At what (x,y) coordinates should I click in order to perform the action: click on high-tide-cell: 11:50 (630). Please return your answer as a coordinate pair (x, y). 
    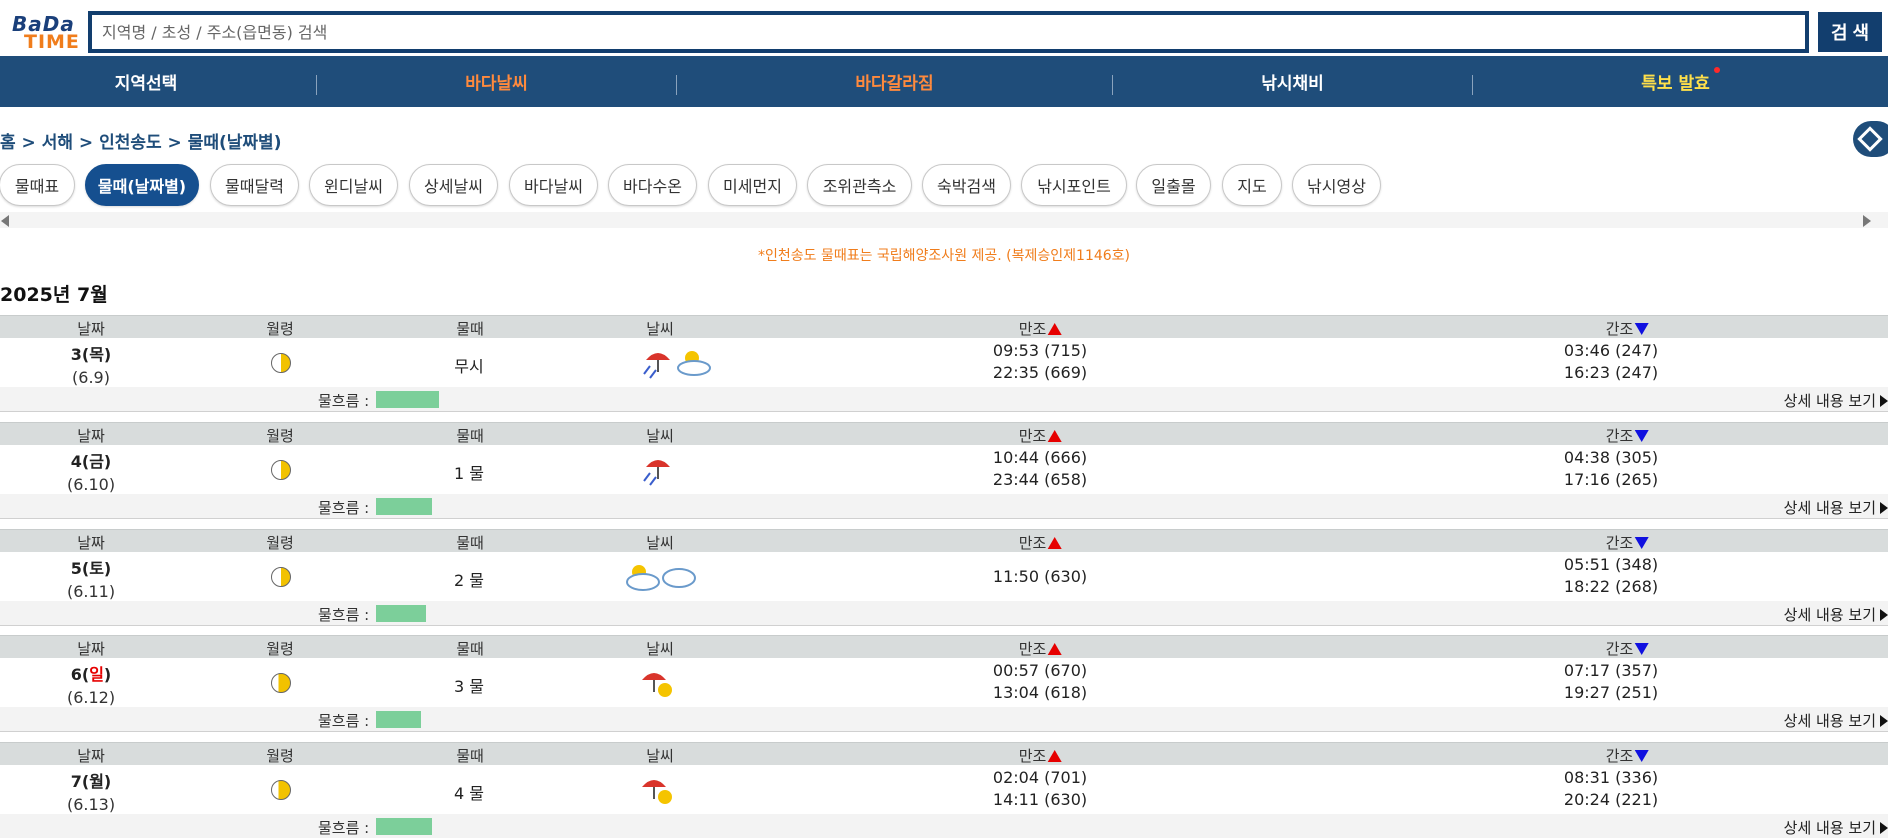
    Looking at the image, I should click on (1040, 576).